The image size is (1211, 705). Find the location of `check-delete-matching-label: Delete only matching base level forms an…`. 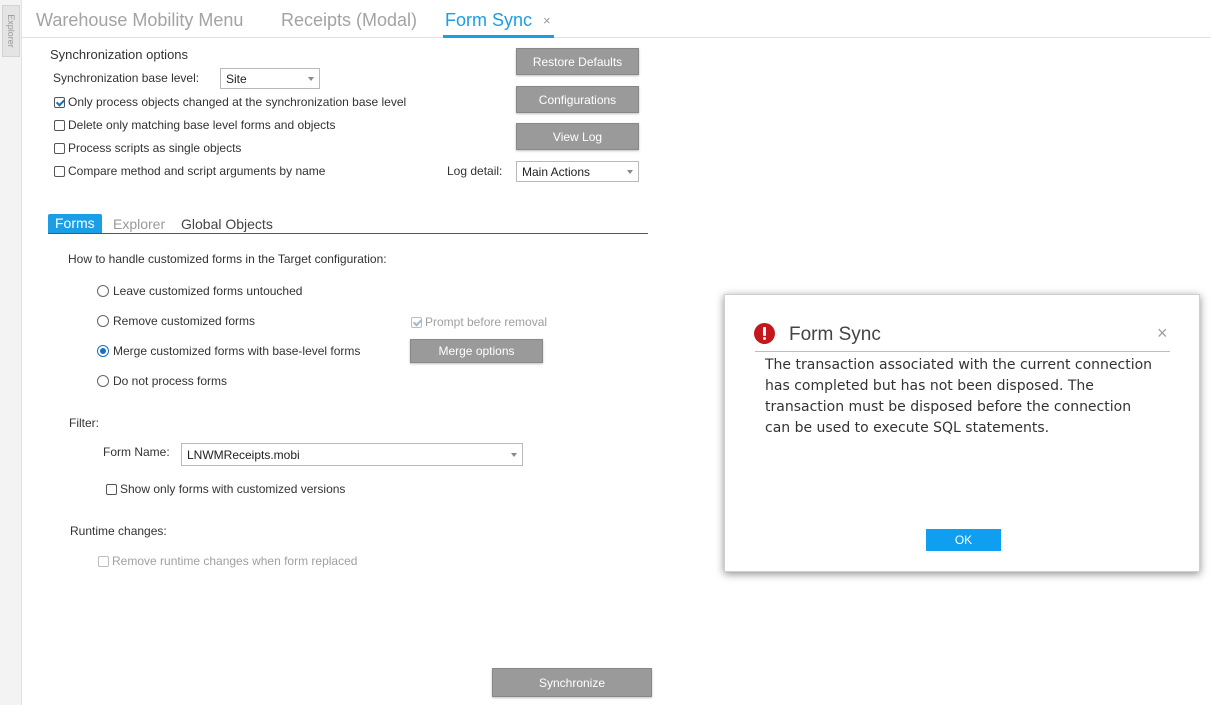

check-delete-matching-label: Delete only matching base level forms an… is located at coordinates (202, 125).